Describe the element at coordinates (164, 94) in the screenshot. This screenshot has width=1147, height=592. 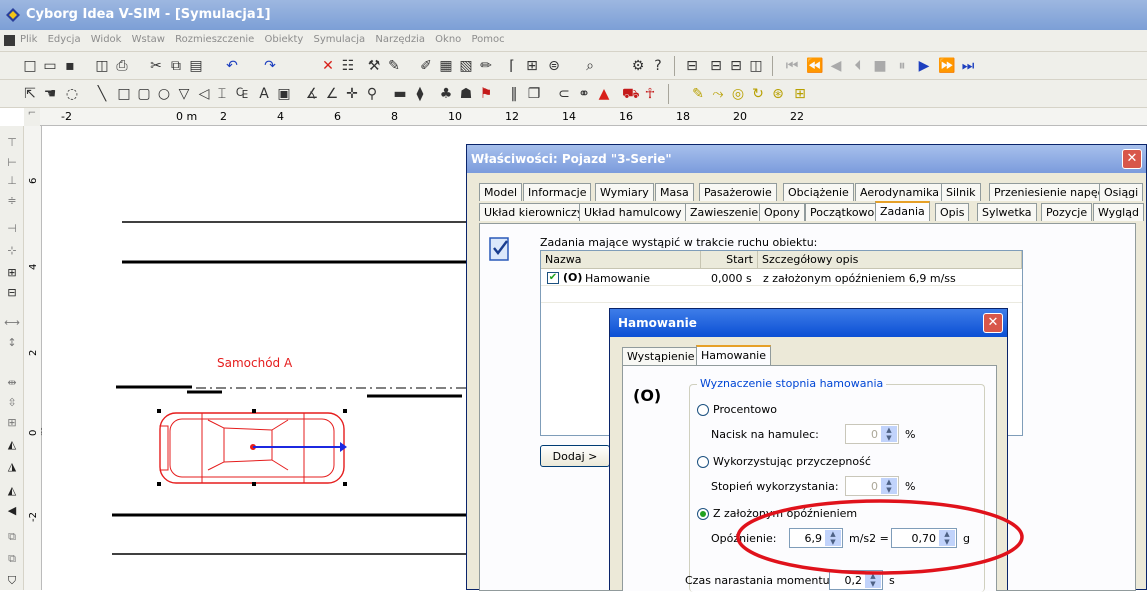
I see `ellipse-icon: ○` at that location.